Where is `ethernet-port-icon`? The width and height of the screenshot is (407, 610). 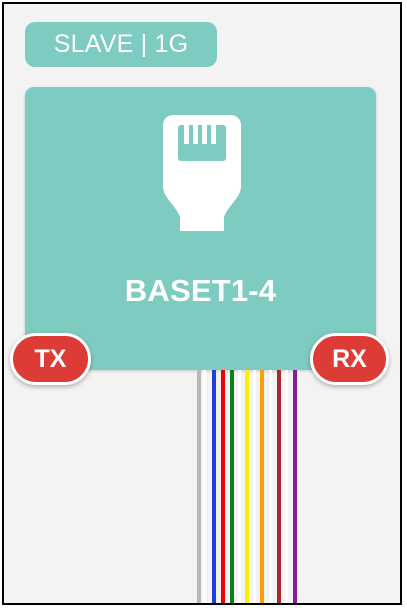
ethernet-port-icon is located at coordinates (202, 173).